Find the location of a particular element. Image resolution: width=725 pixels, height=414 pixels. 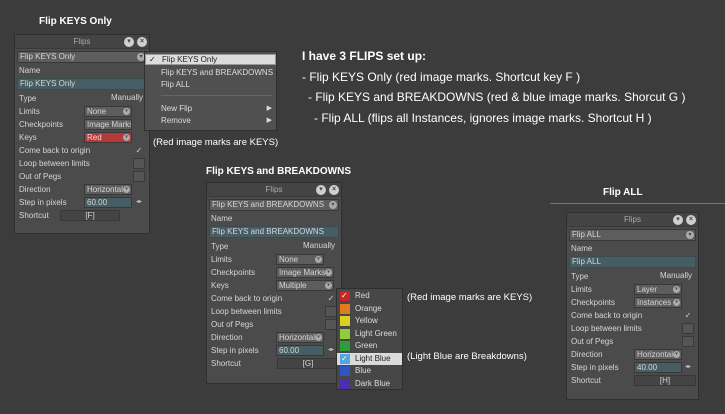

flip-selector-value: Flip ALL is located at coordinates (586, 234).